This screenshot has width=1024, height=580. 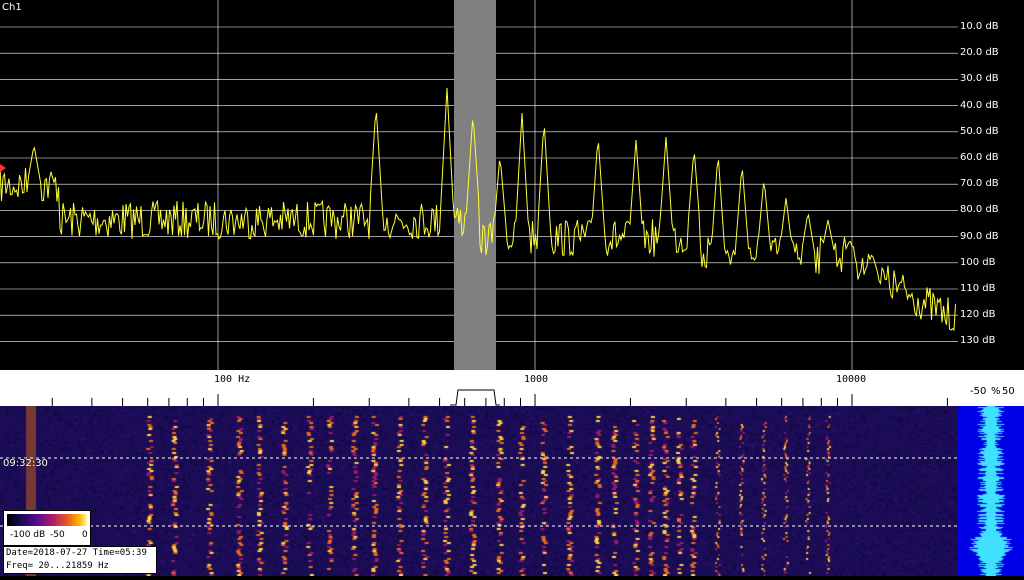 What do you see at coordinates (979, 79) in the screenshot?
I see `db-scale-label: 30.0 dB` at bounding box center [979, 79].